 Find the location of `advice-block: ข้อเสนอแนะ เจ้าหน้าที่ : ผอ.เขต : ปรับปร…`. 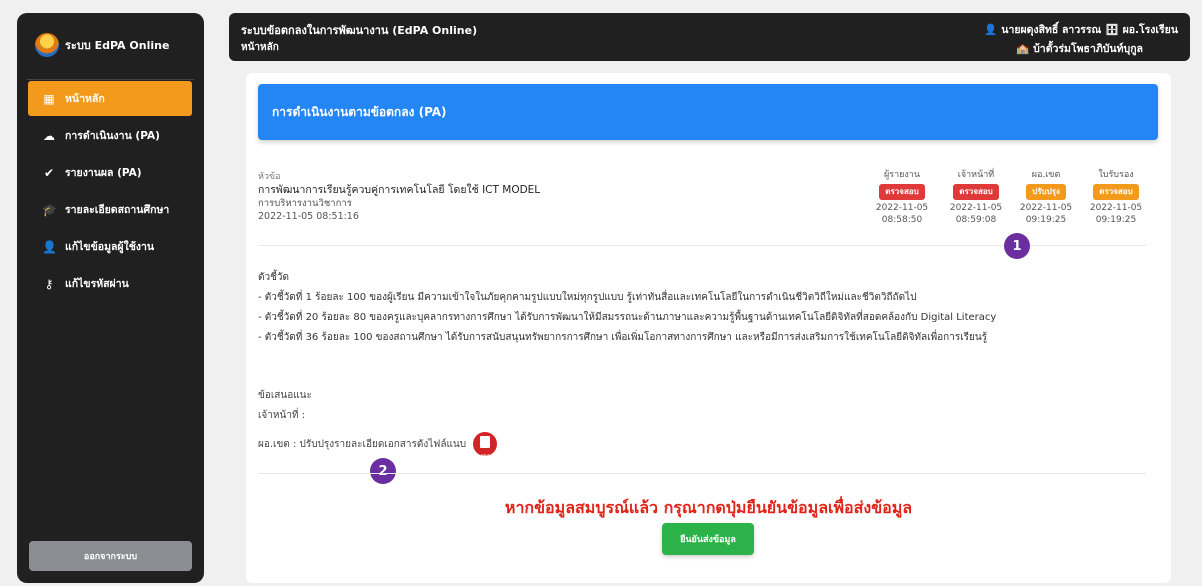

advice-block: ข้อเสนอแนะ เจ้าหน้าที่ : ผอ.เขต : ปรับปร… is located at coordinates (378, 426).